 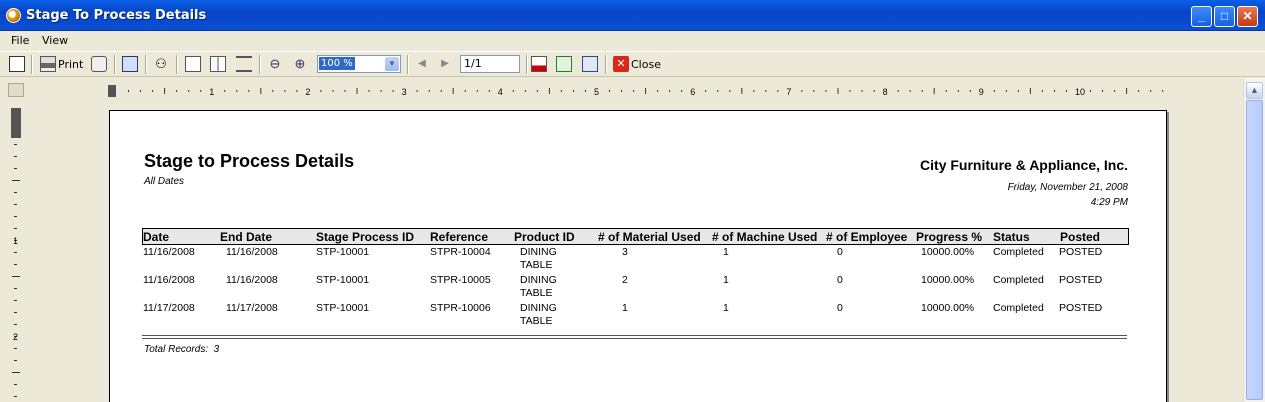 I want to click on export-excel-icon, so click(x=564, y=64).